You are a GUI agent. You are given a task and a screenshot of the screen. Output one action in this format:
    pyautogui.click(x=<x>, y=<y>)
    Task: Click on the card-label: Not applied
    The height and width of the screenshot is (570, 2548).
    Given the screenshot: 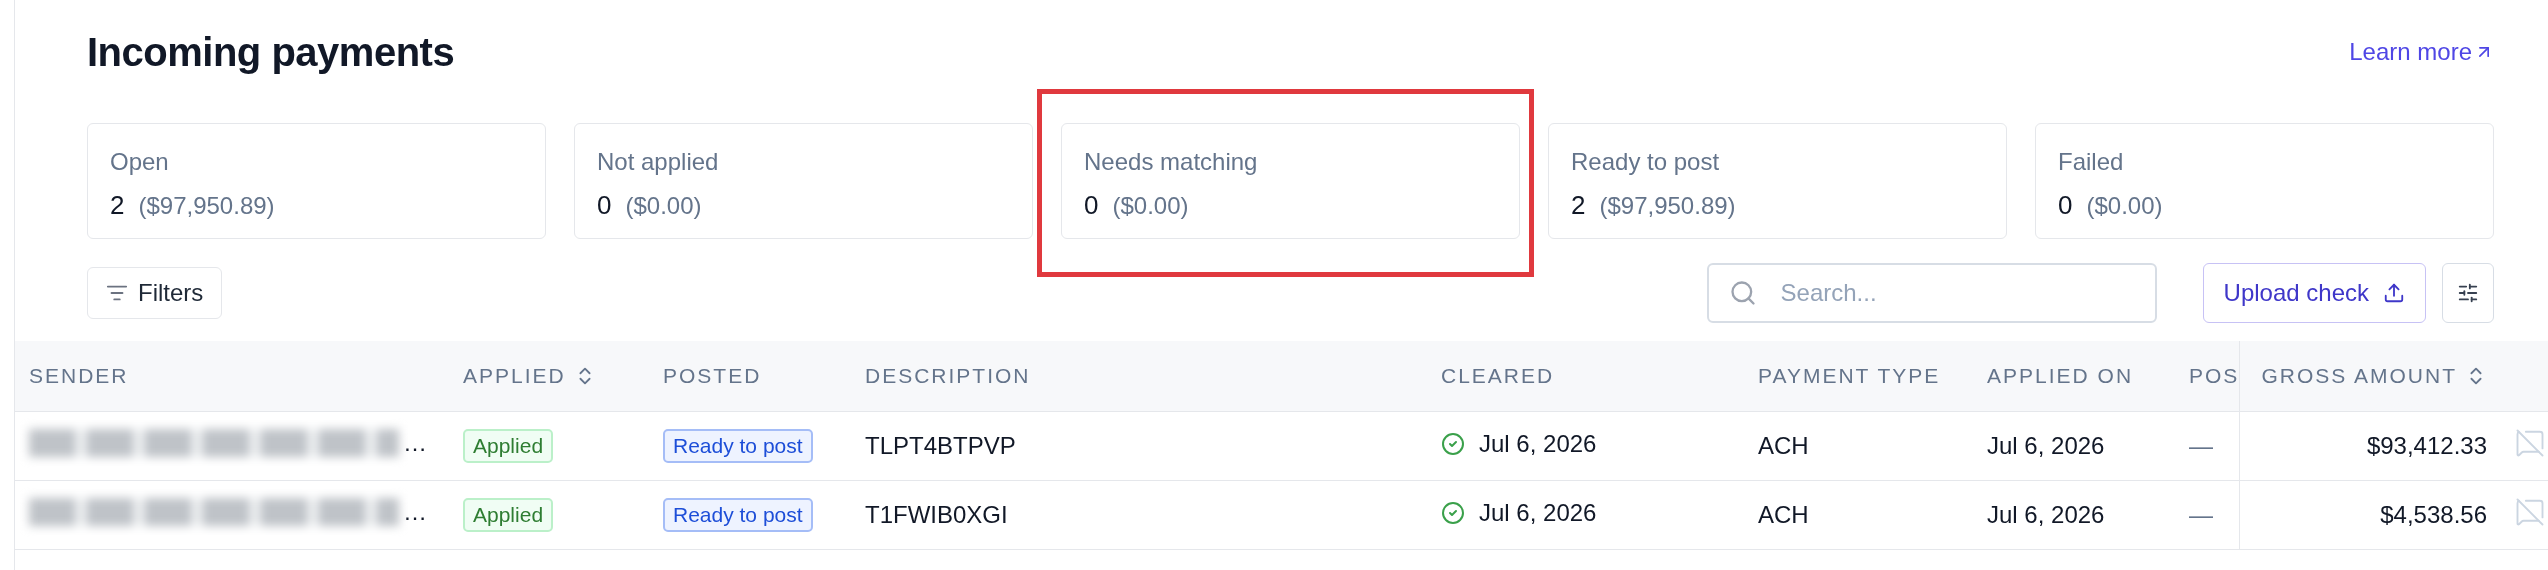 What is the action you would take?
    pyautogui.click(x=658, y=162)
    